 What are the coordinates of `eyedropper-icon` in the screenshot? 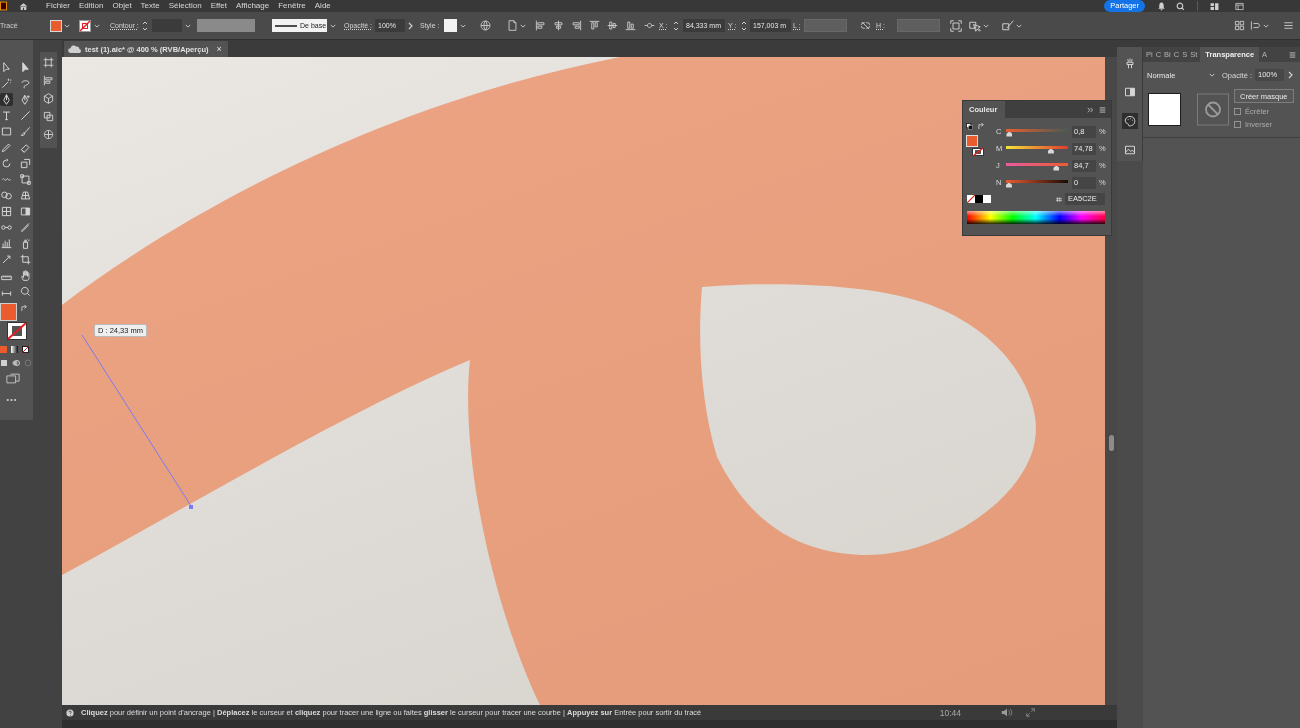 It's located at (25, 227).